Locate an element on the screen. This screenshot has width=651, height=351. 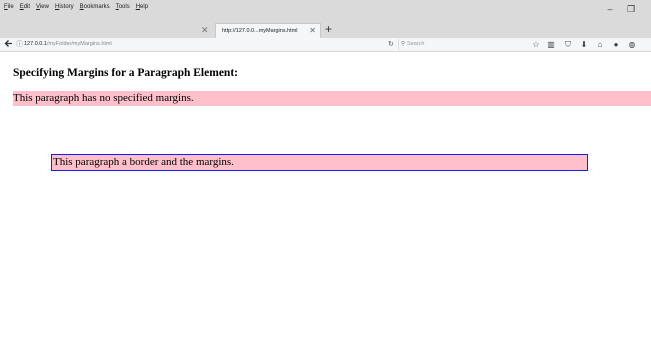
account-icon: ● is located at coordinates (616, 44).